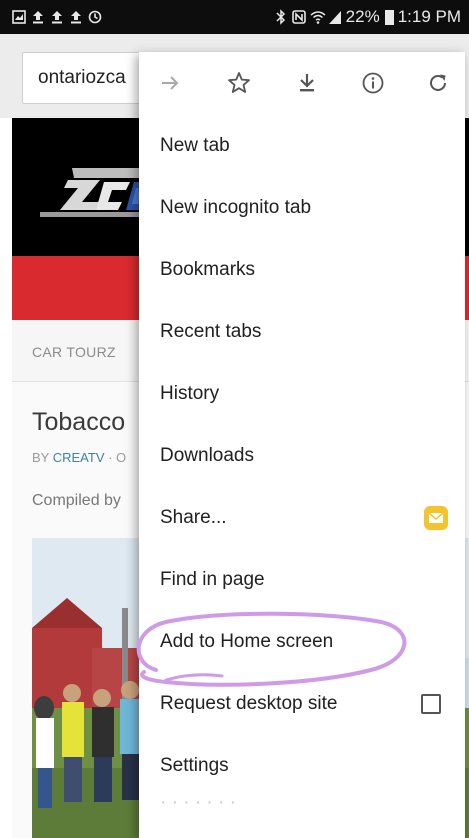 The height and width of the screenshot is (838, 469). I want to click on menu-item-label: New tab, so click(195, 145).